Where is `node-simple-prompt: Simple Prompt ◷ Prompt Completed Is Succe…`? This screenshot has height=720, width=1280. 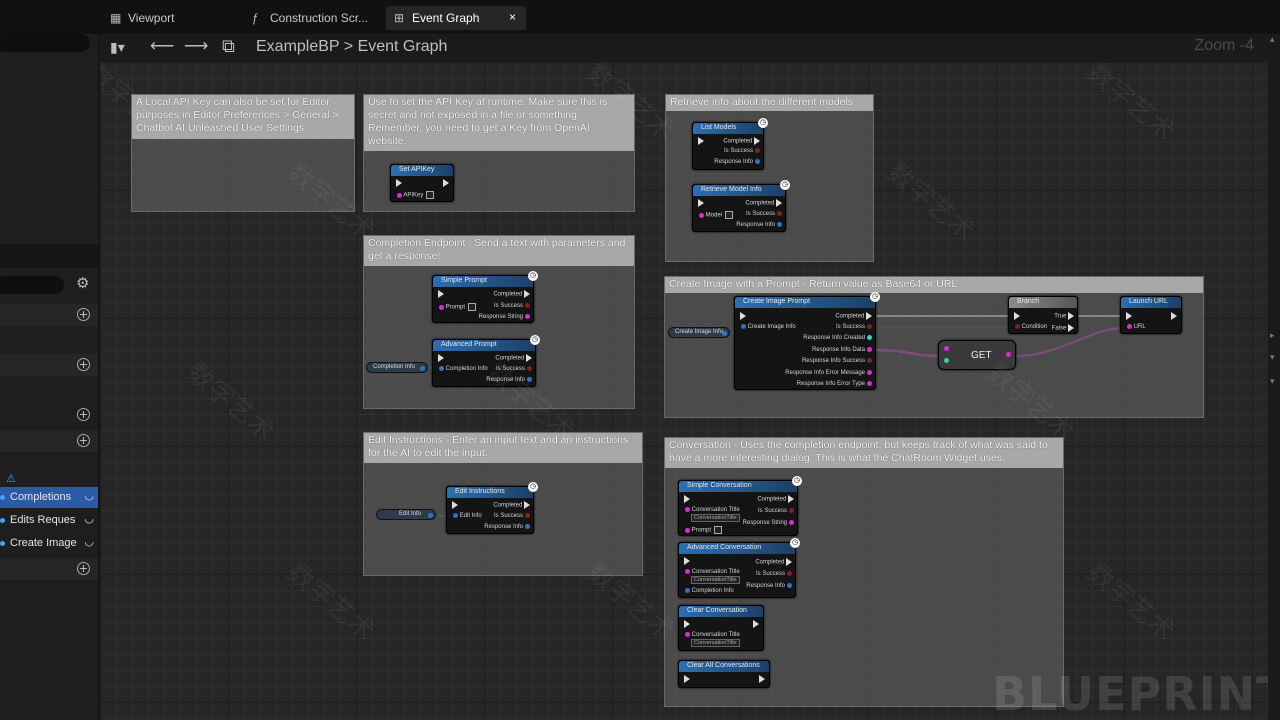 node-simple-prompt: Simple Prompt ◷ Prompt Completed Is Succe… is located at coordinates (485, 297).